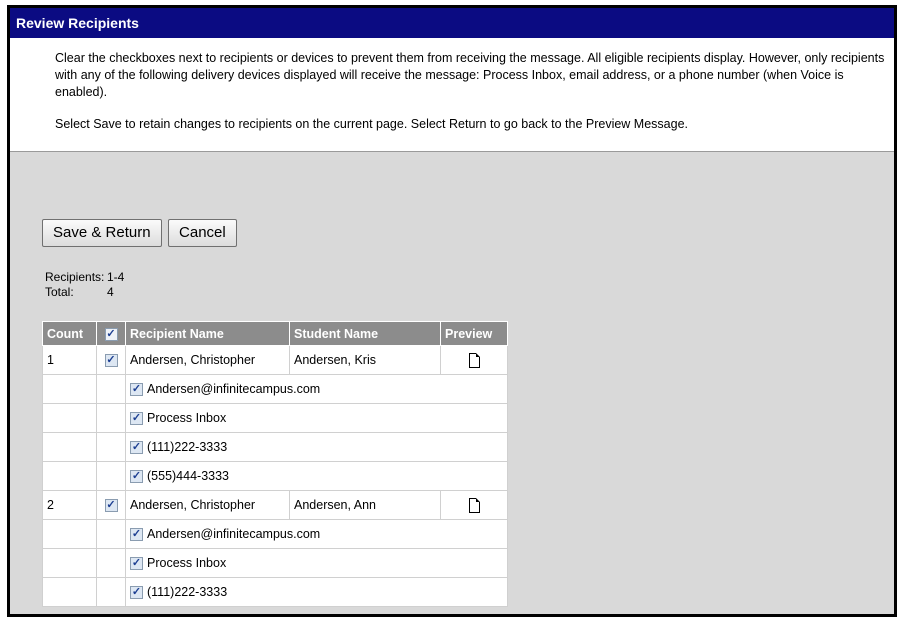  I want to click on device-label: (555)444-3333, so click(188, 475).